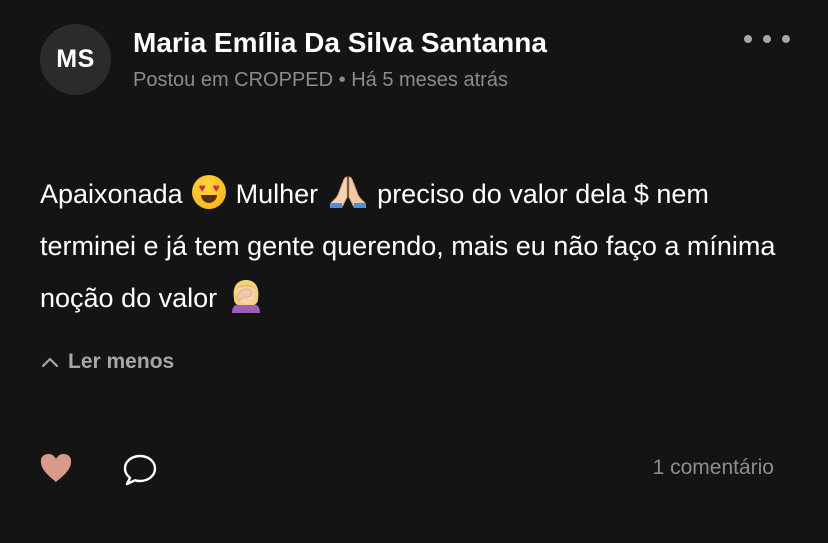  I want to click on read-less-button: Ler menos, so click(107, 362).